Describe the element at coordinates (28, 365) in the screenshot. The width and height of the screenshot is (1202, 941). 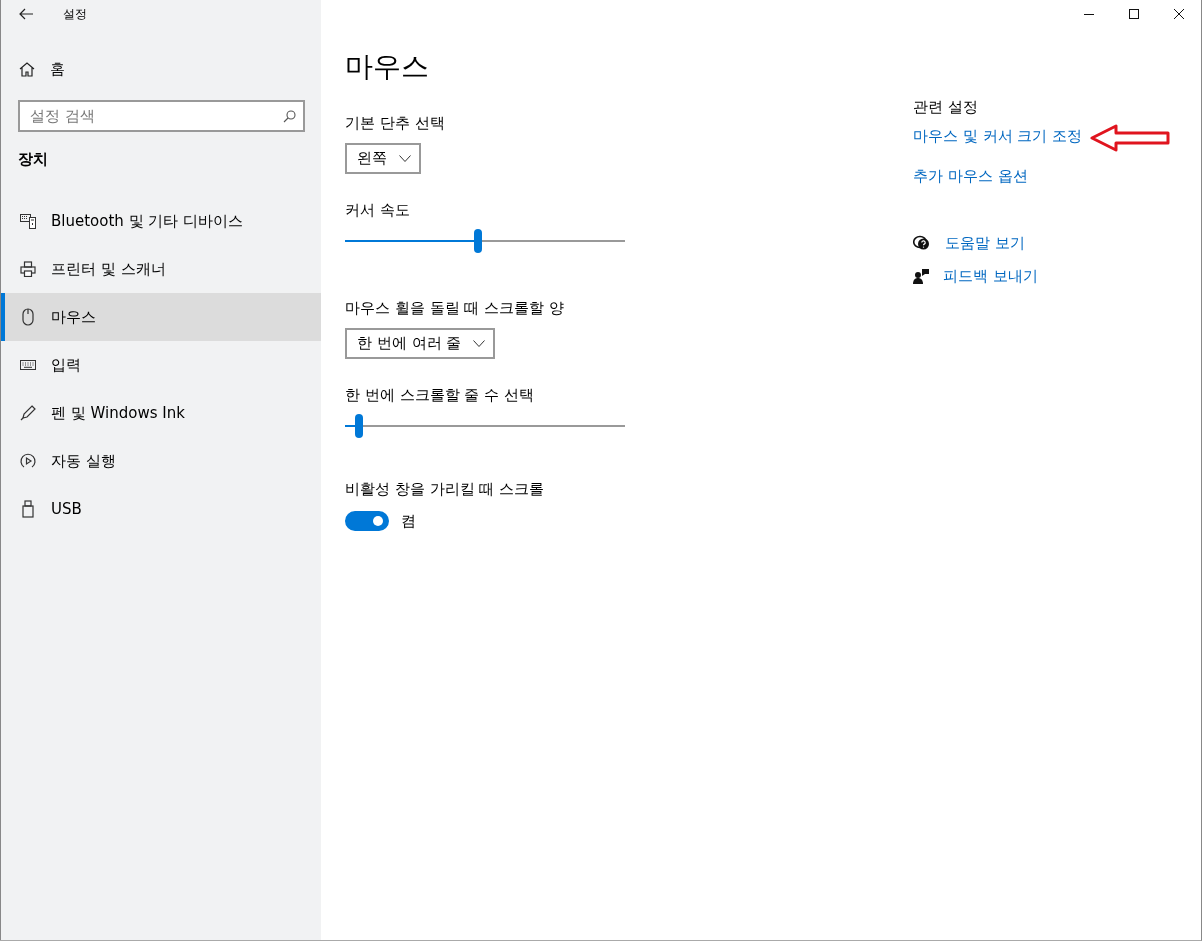
I see `keyboard-icon` at that location.